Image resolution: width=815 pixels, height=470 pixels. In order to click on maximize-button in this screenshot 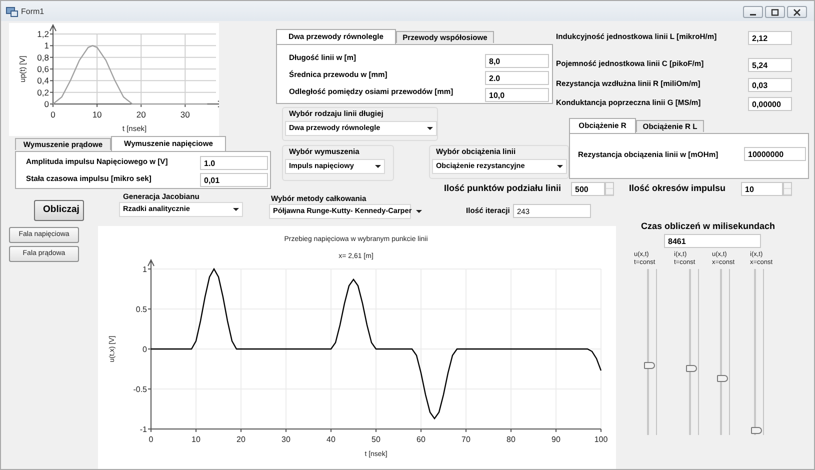, I will do `click(775, 12)`.